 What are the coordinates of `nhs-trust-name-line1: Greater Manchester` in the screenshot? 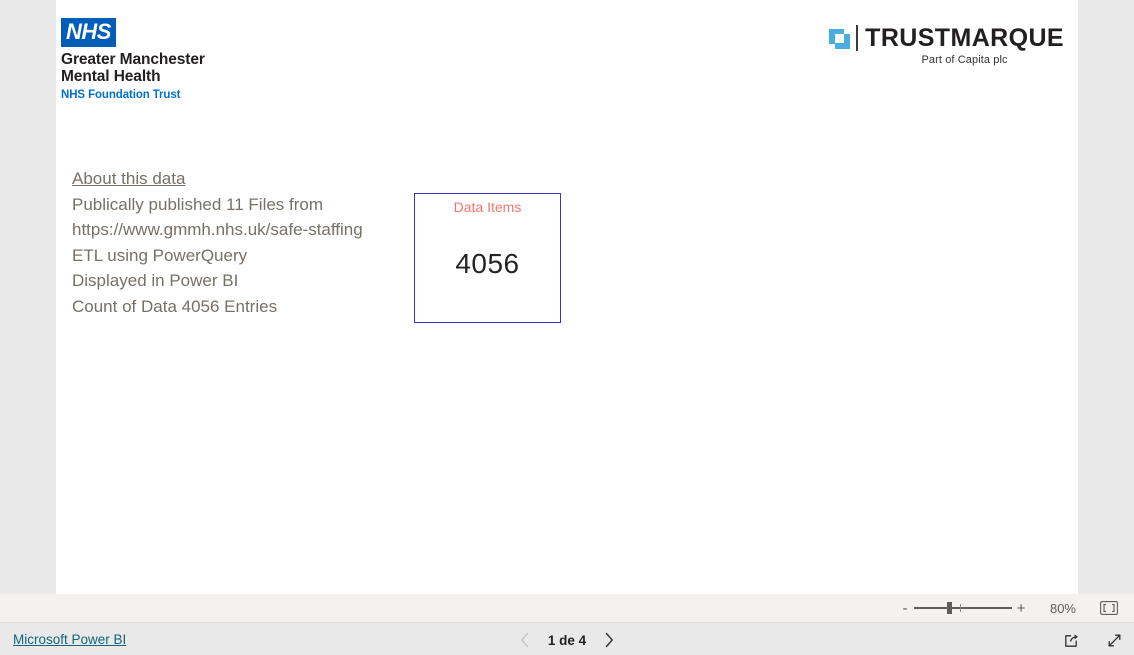 It's located at (133, 59).